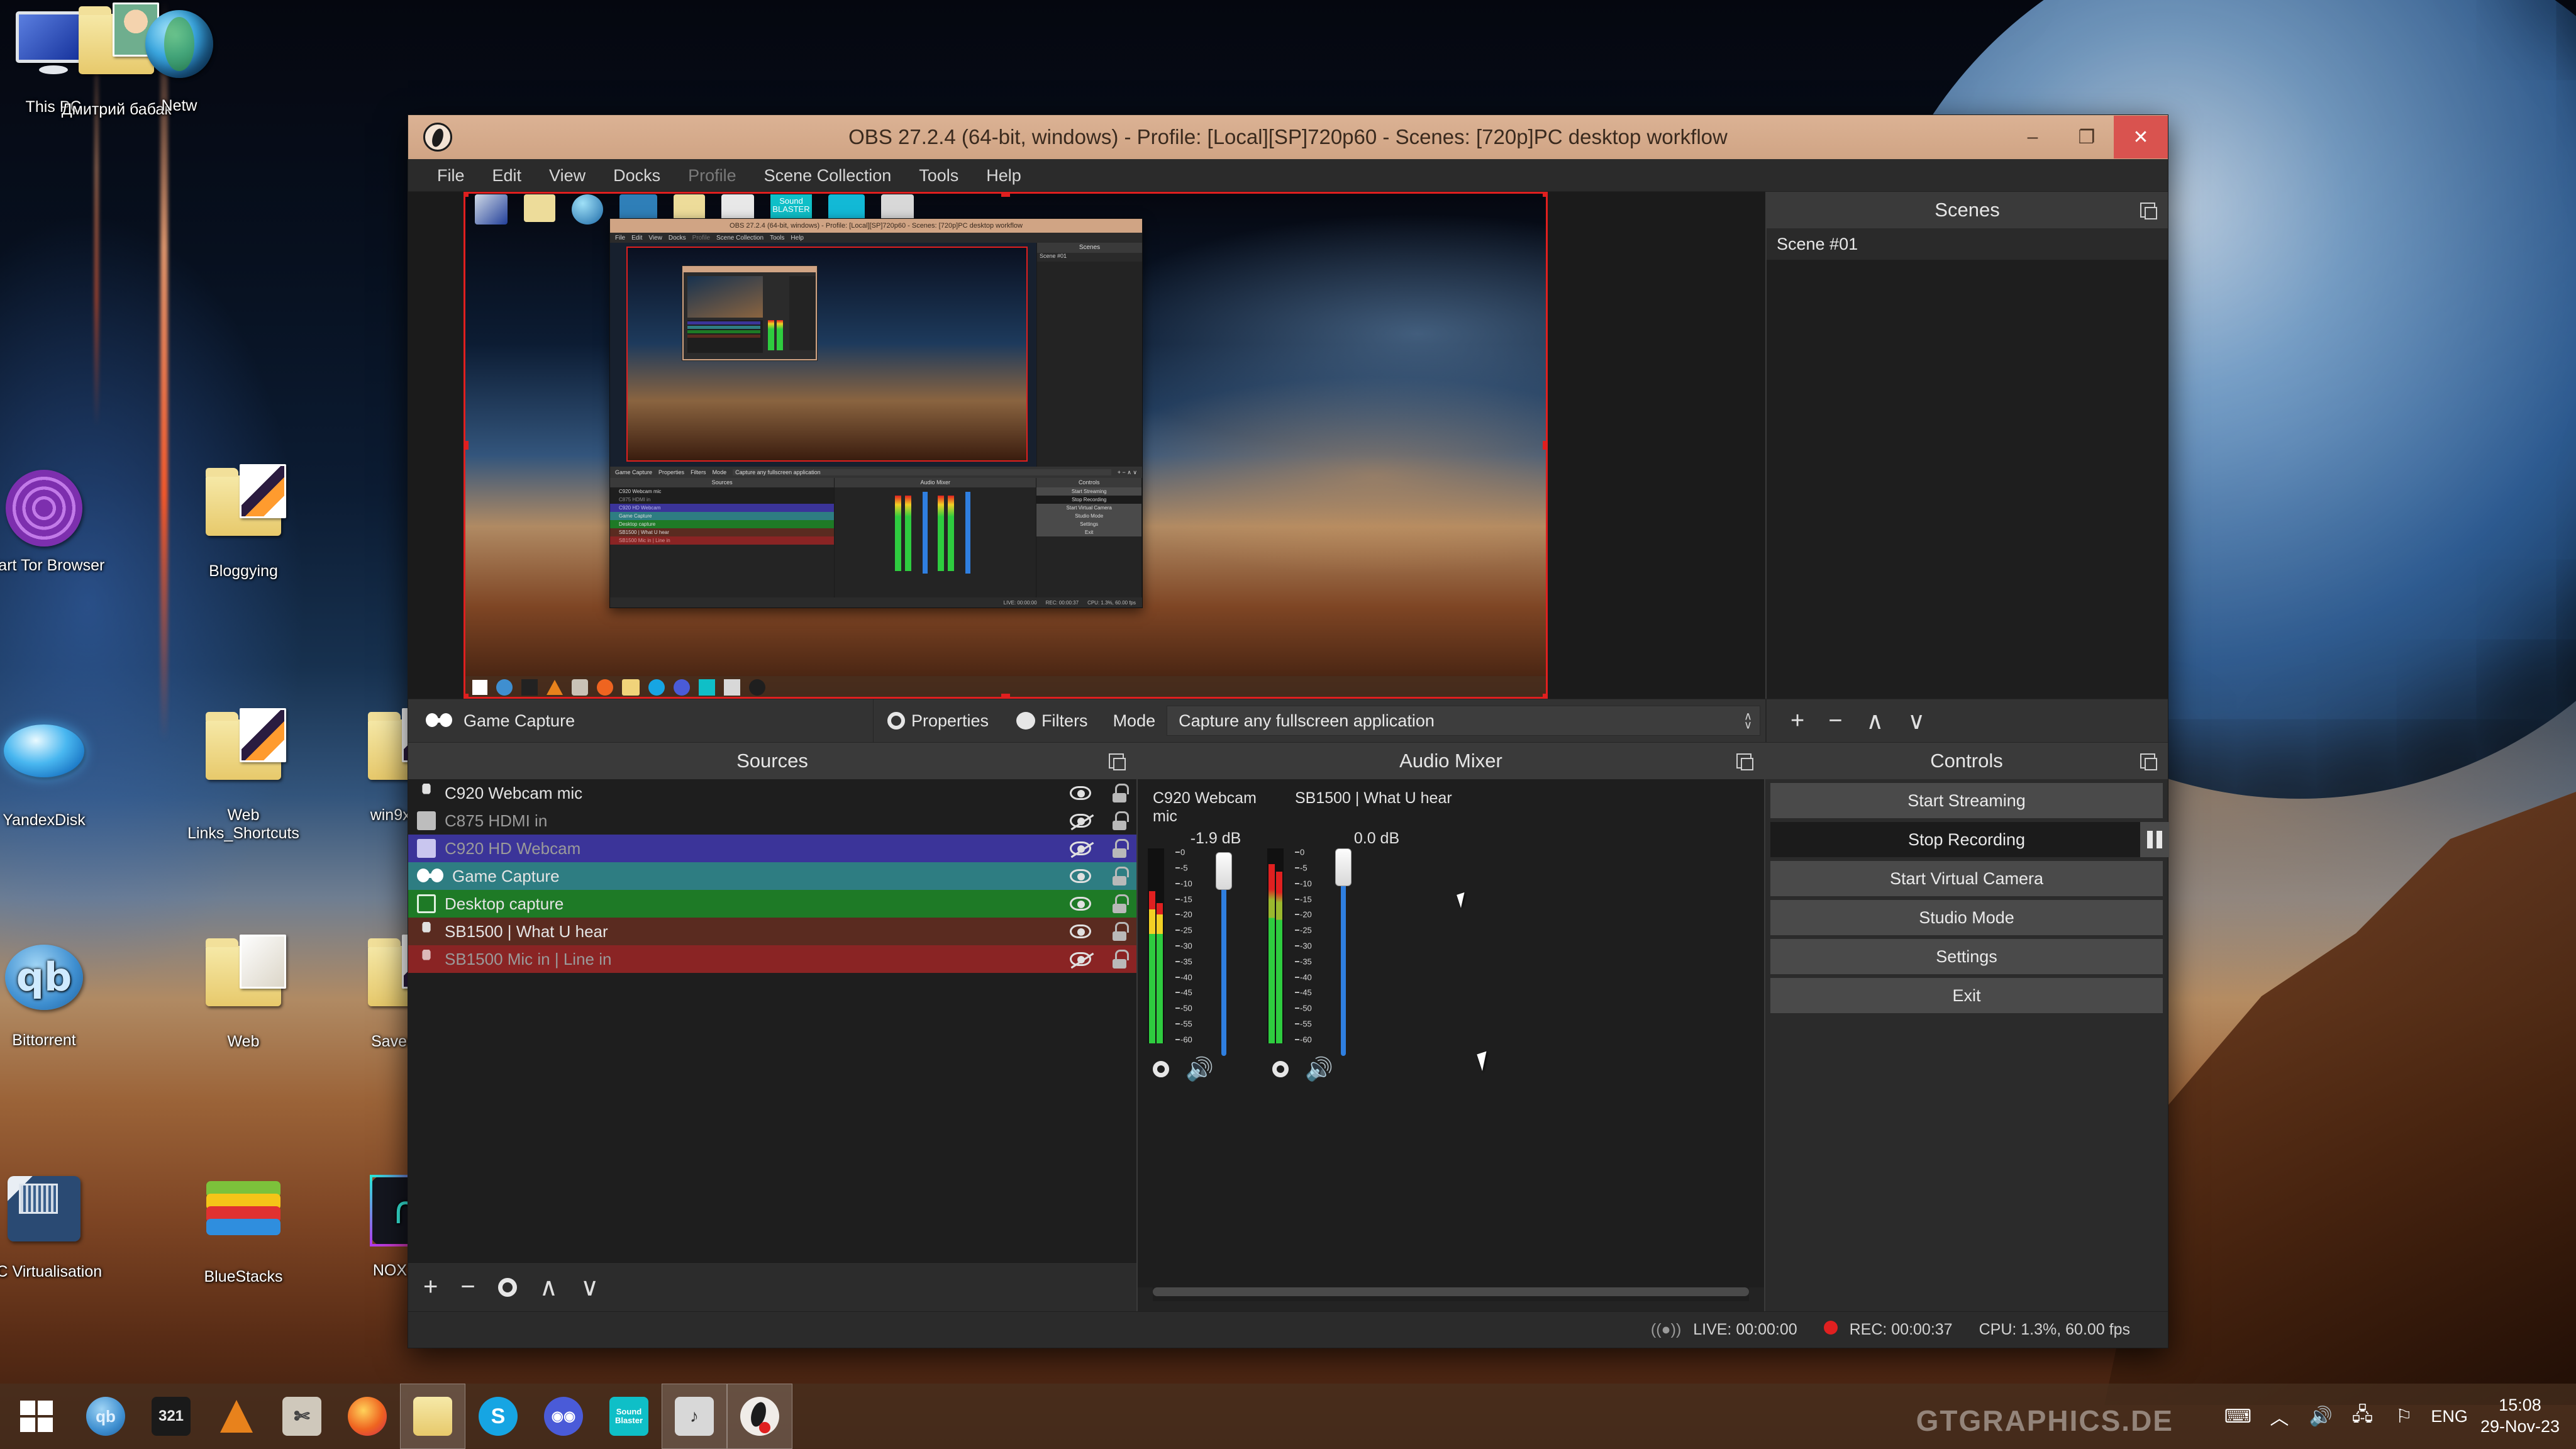  I want to click on taskbar-item-firefox, so click(367, 1416).